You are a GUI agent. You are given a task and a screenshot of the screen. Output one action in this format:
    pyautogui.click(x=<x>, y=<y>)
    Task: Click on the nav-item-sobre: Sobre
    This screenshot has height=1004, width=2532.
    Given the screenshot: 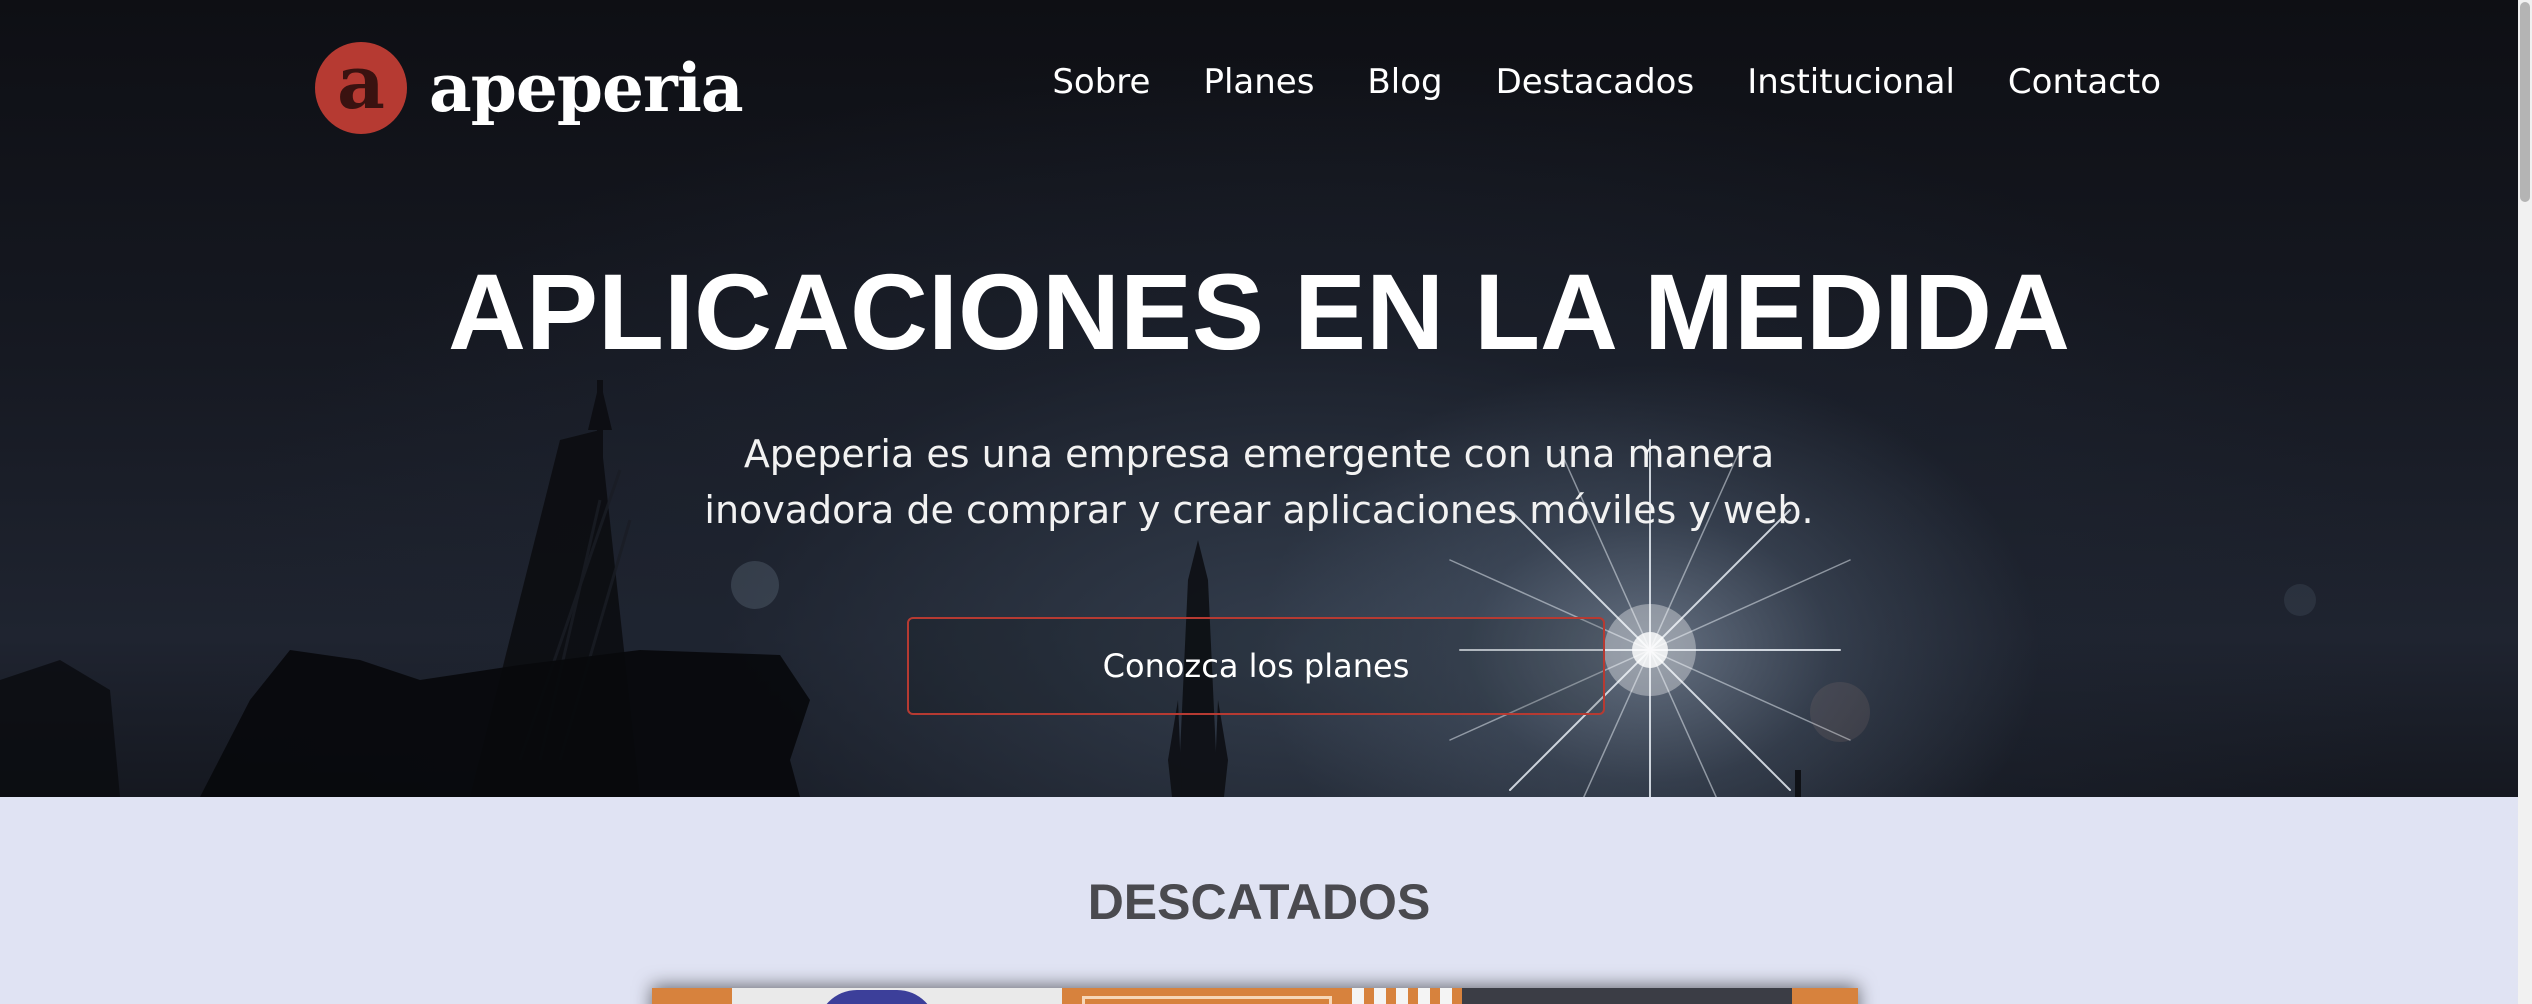 What is the action you would take?
    pyautogui.click(x=1101, y=82)
    